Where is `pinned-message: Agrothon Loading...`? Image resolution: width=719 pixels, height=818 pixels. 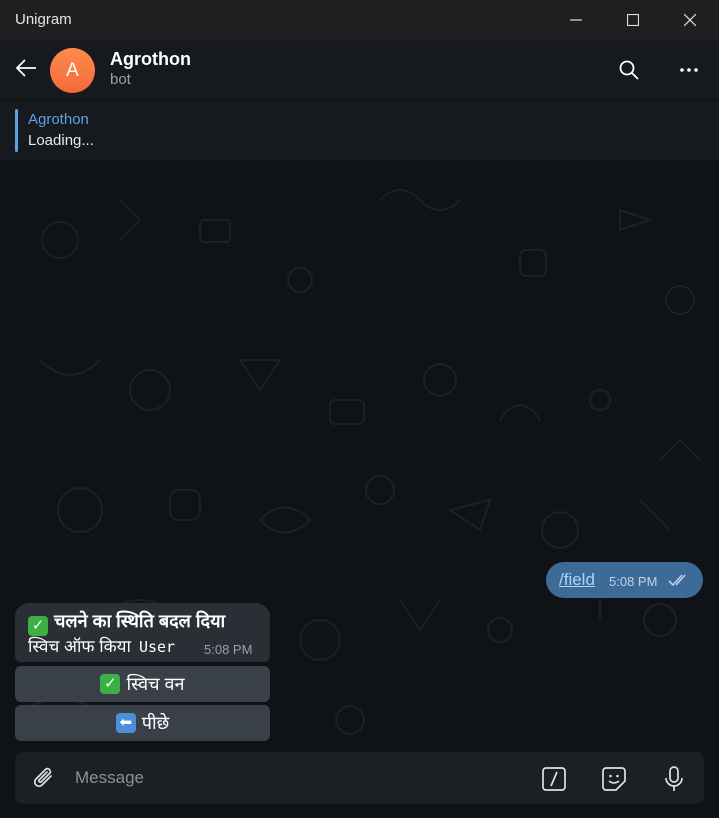 pinned-message: Agrothon Loading... is located at coordinates (359, 130).